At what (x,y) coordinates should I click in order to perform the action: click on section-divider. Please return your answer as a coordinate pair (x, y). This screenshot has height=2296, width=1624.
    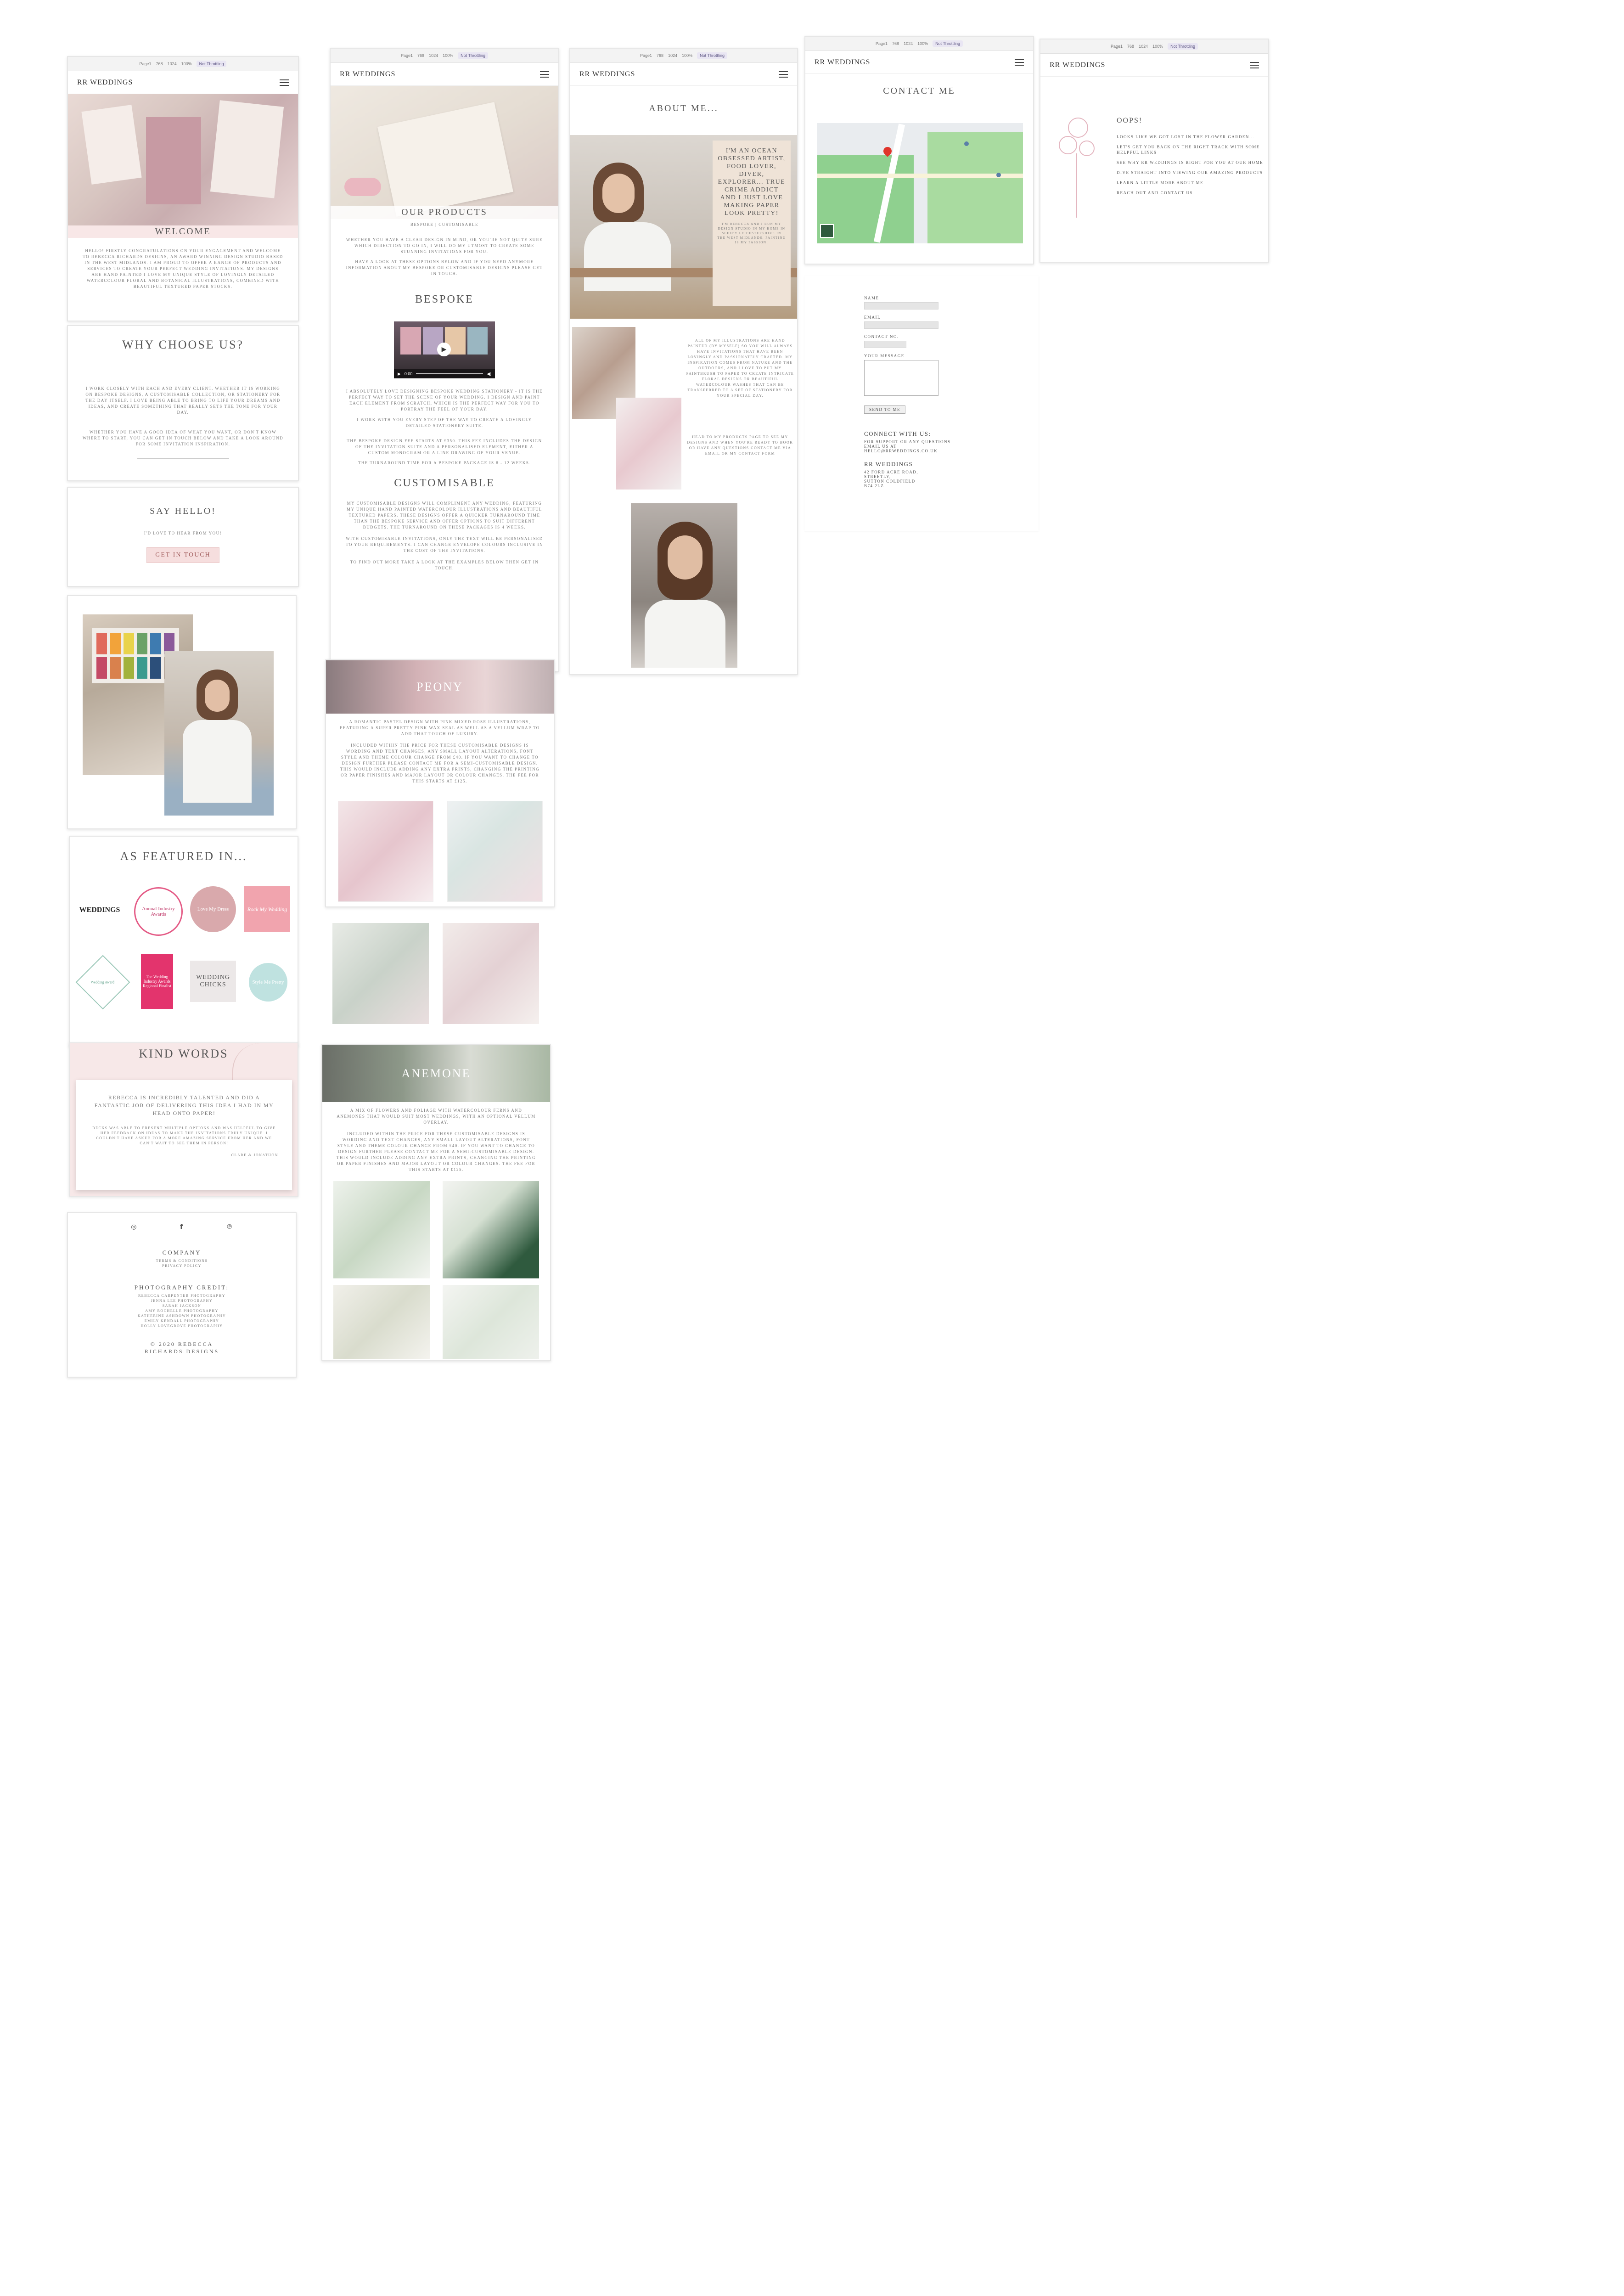
    Looking at the image, I should click on (183, 458).